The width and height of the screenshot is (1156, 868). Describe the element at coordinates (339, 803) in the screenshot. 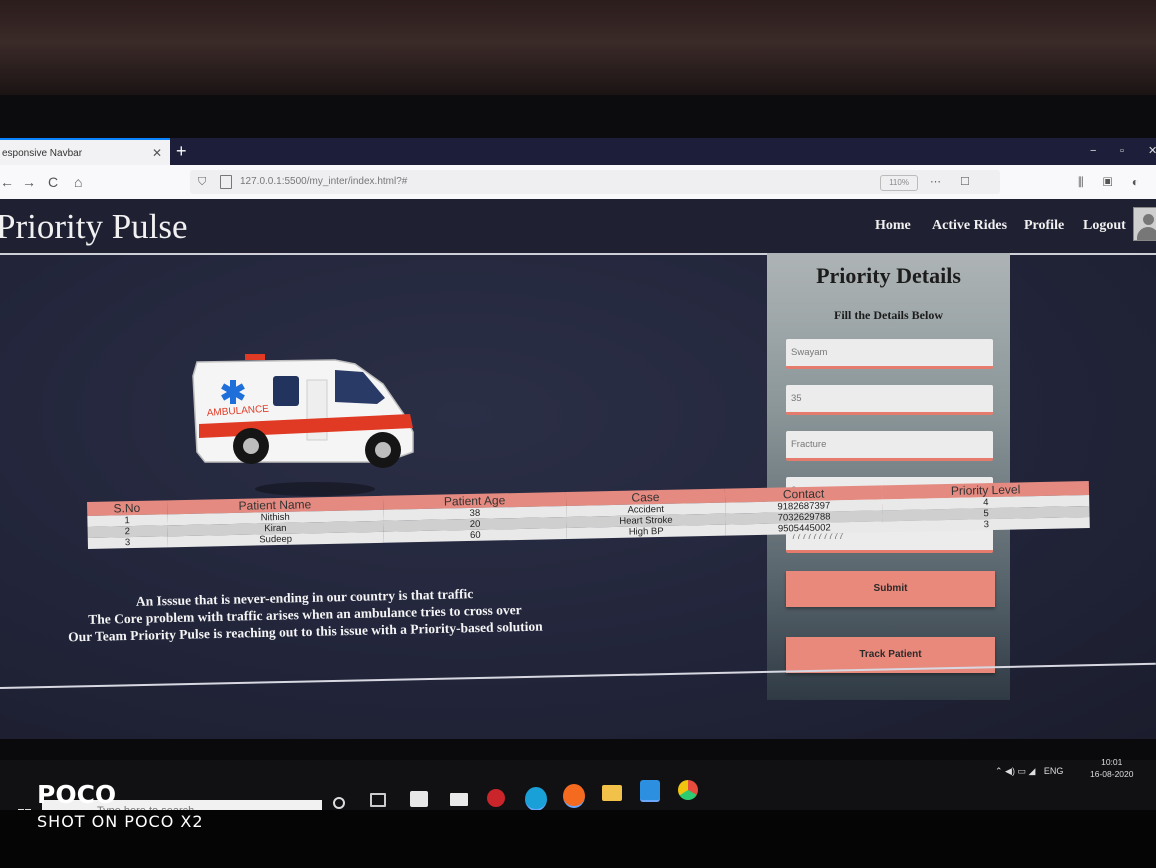

I see `cortana-icon` at that location.